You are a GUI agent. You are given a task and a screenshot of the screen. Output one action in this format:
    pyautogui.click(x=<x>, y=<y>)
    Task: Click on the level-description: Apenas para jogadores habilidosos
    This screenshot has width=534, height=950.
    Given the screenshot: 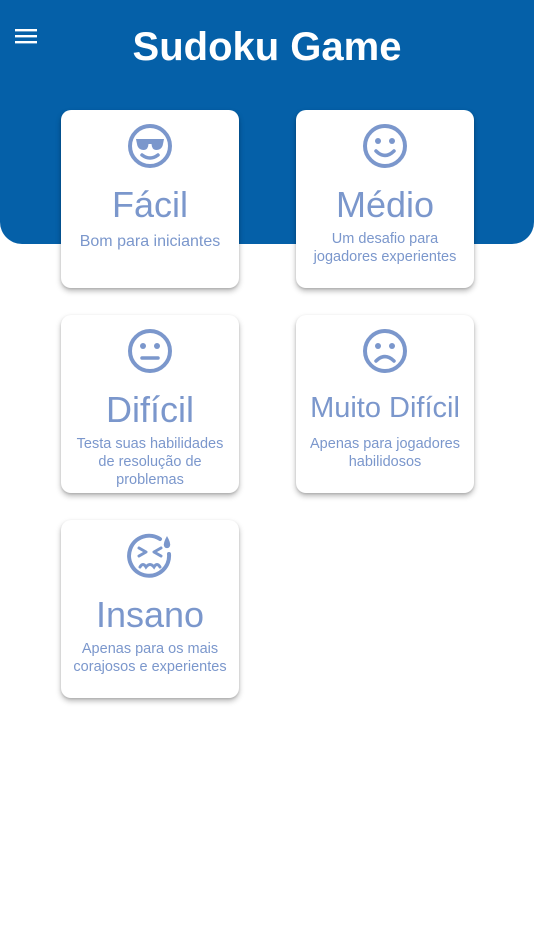 What is the action you would take?
    pyautogui.click(x=385, y=453)
    